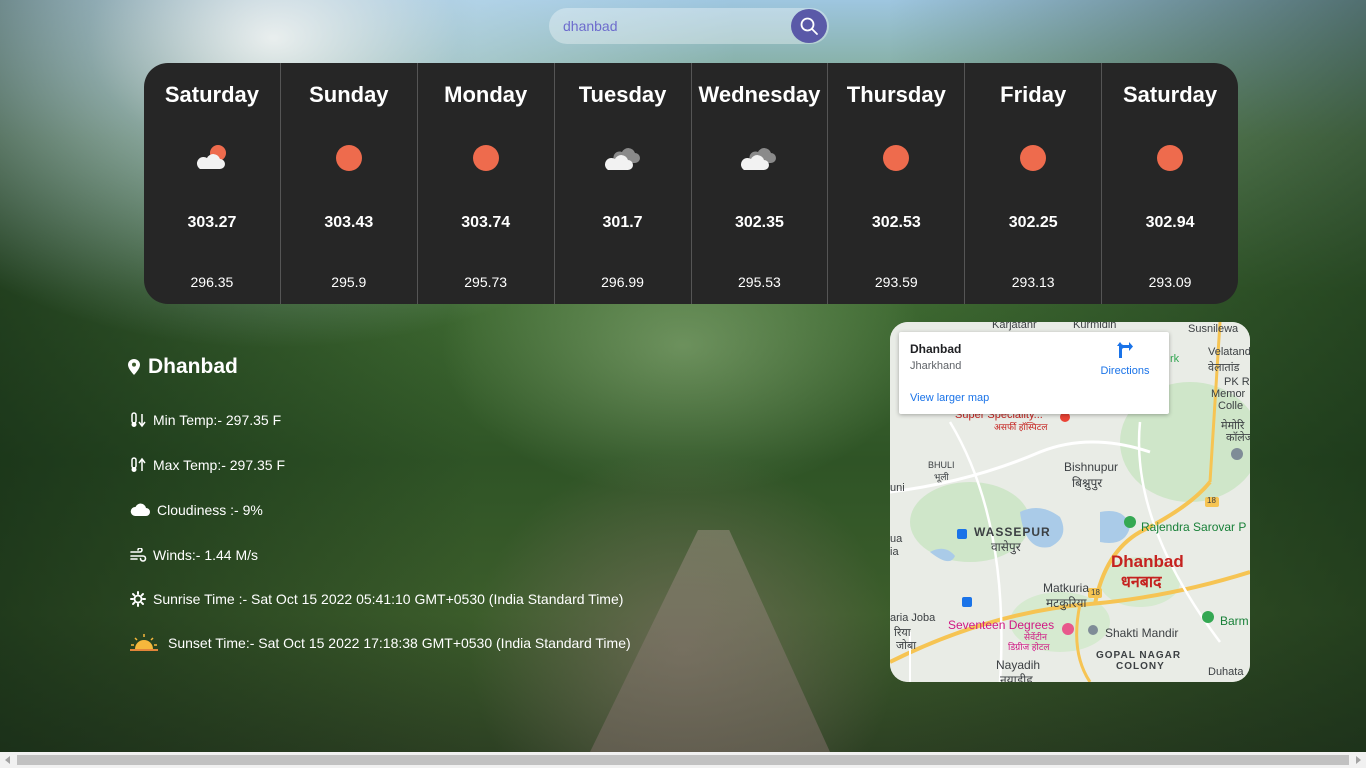 This screenshot has width=1366, height=768. I want to click on forecast-day-name: Tuesday, so click(622, 94).